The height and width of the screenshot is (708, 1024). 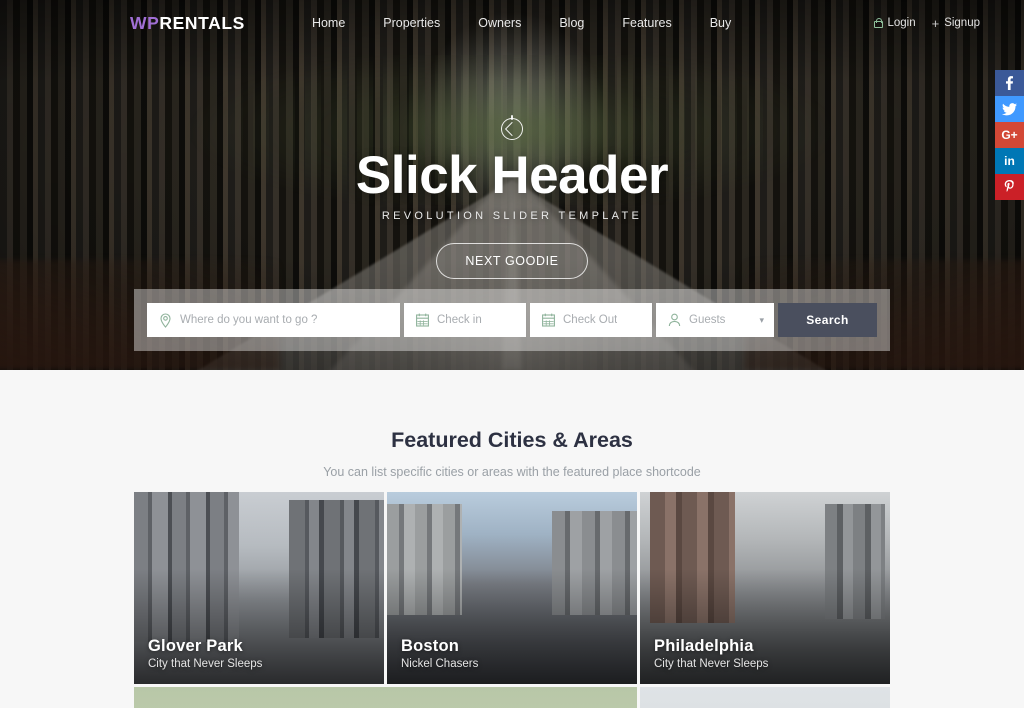 I want to click on card-caption: Philadelphia City that Never Sleeps, so click(x=711, y=653).